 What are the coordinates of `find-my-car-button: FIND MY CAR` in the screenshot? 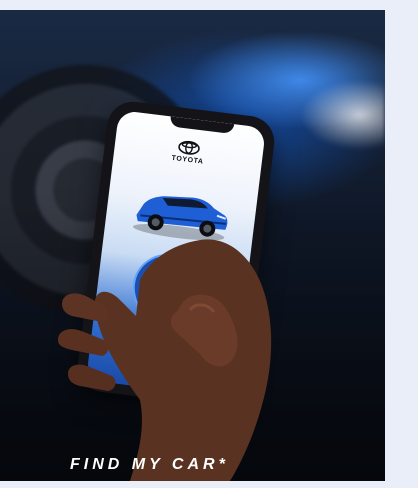 It's located at (165, 297).